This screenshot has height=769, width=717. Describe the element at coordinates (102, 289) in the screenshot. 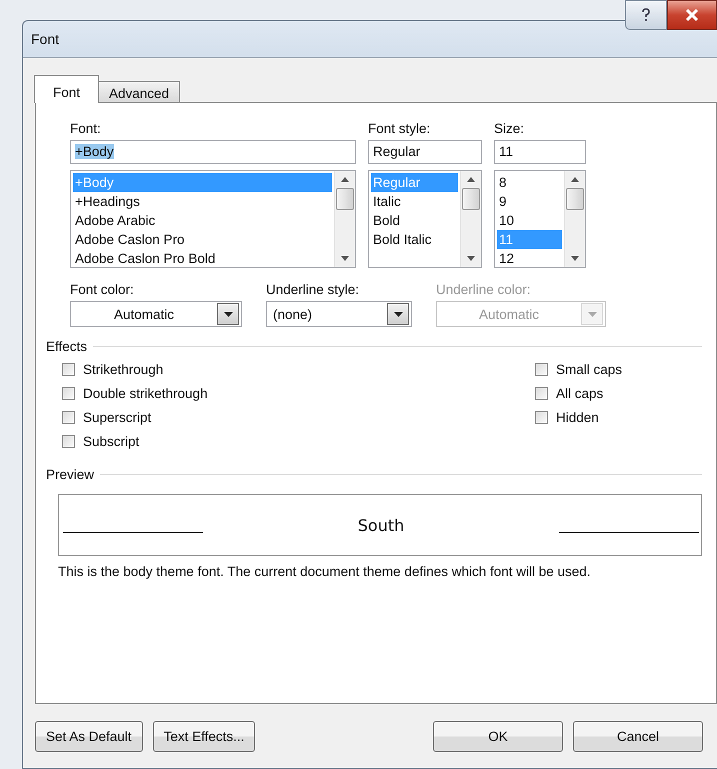

I see `field-label: Font color:` at that location.